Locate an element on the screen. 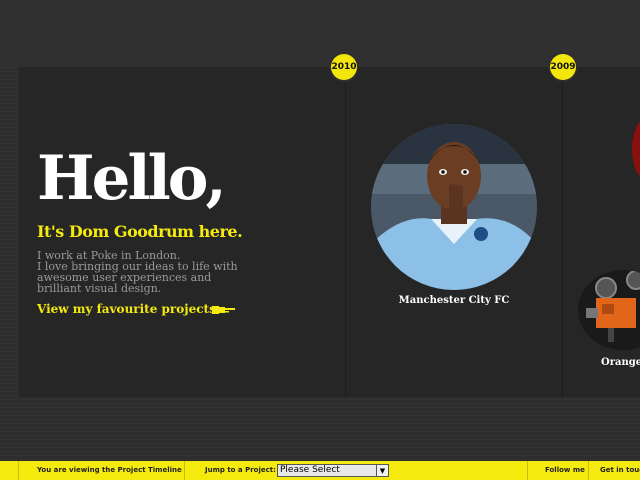  follow-me-link: Follow me is located at coordinates (565, 470).